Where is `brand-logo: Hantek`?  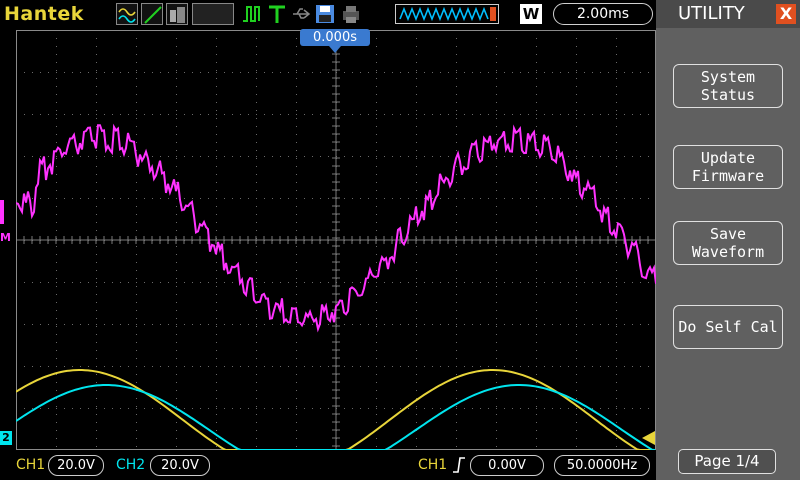
brand-logo: Hantek is located at coordinates (44, 14).